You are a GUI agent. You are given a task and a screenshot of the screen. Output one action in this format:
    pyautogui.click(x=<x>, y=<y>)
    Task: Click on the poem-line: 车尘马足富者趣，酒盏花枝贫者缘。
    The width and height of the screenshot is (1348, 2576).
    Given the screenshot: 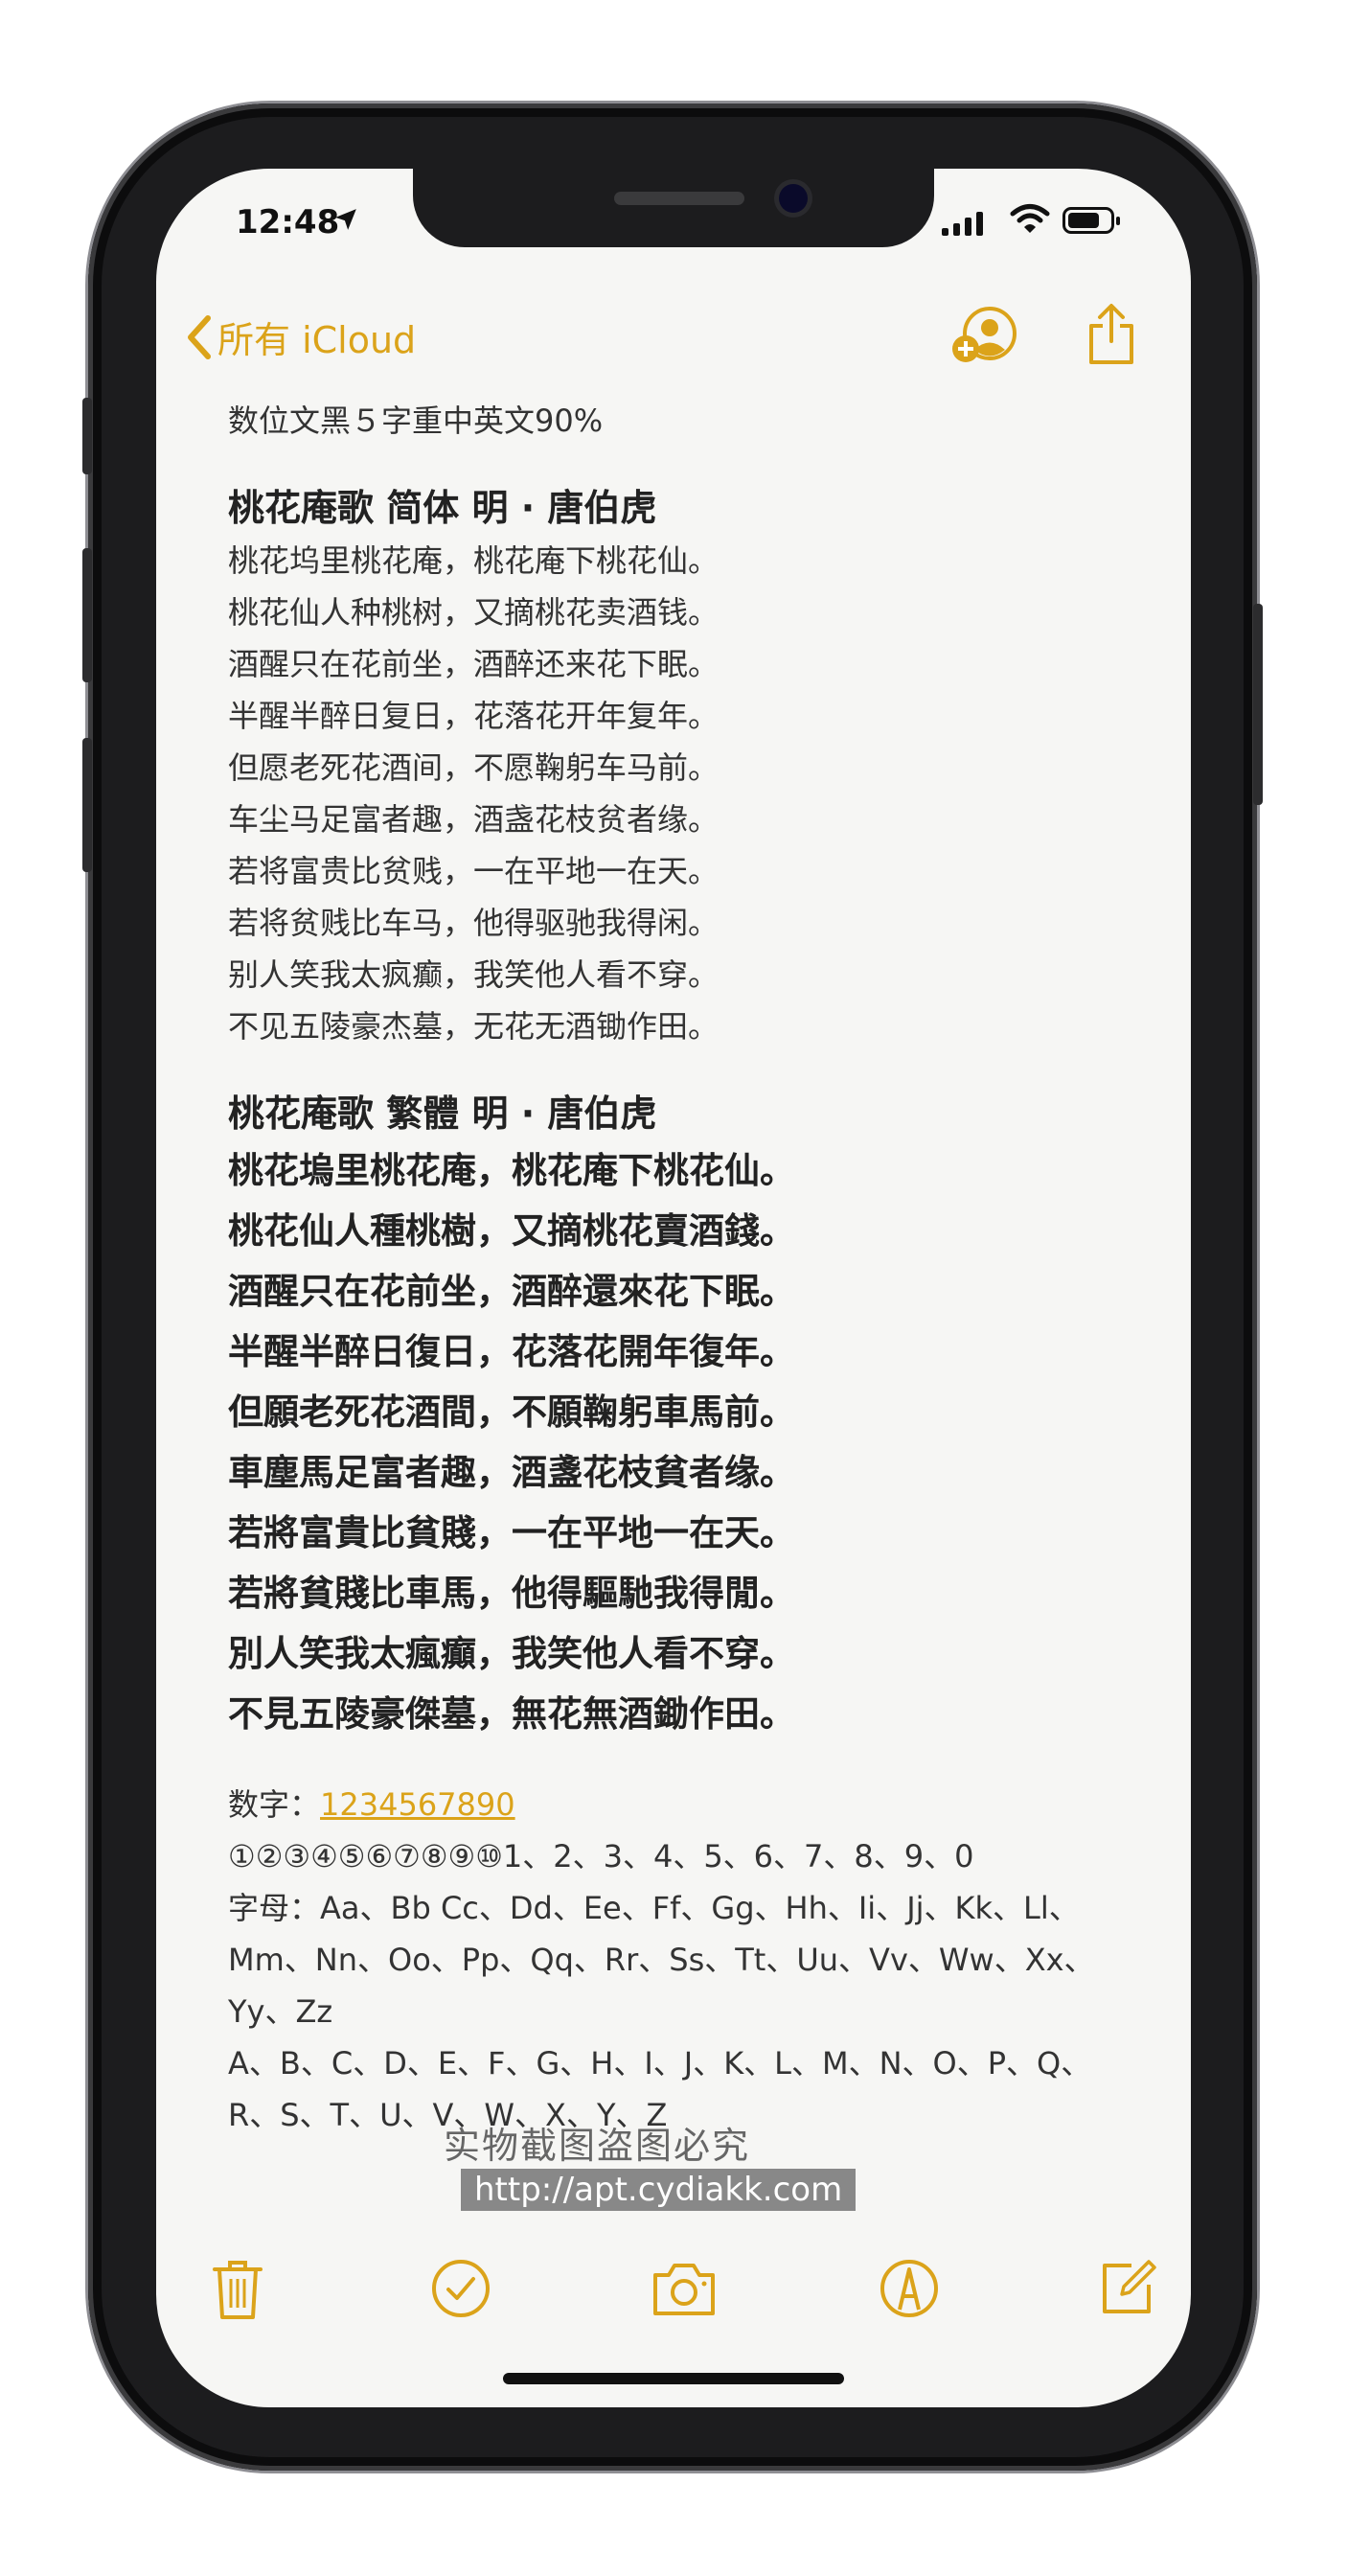 What is the action you would take?
    pyautogui.click(x=474, y=819)
    